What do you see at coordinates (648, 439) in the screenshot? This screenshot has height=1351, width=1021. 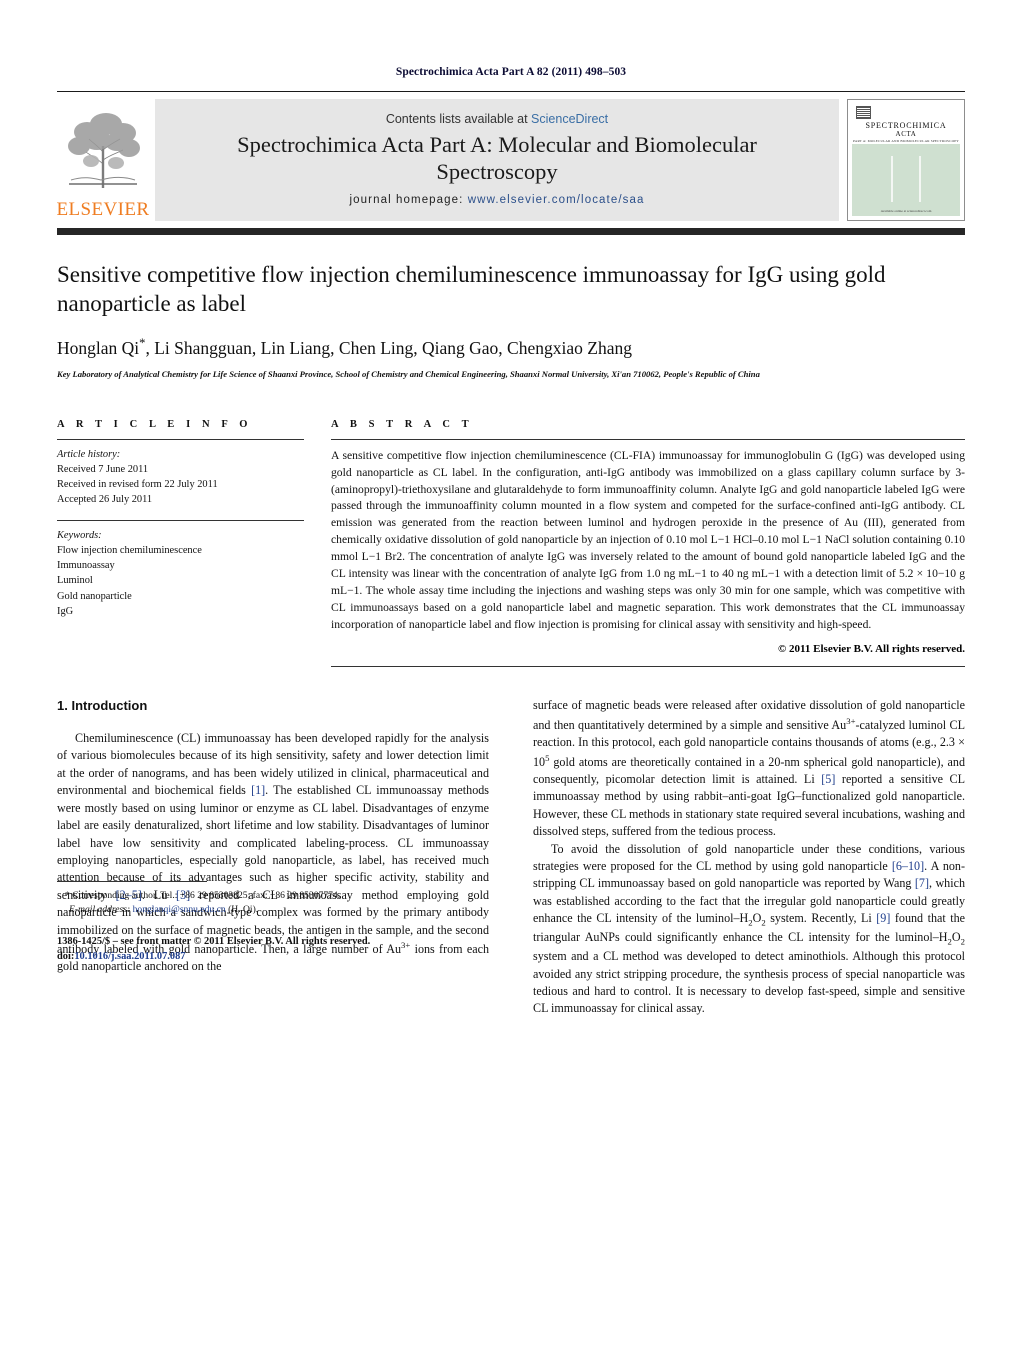 I see `abstract-rule` at bounding box center [648, 439].